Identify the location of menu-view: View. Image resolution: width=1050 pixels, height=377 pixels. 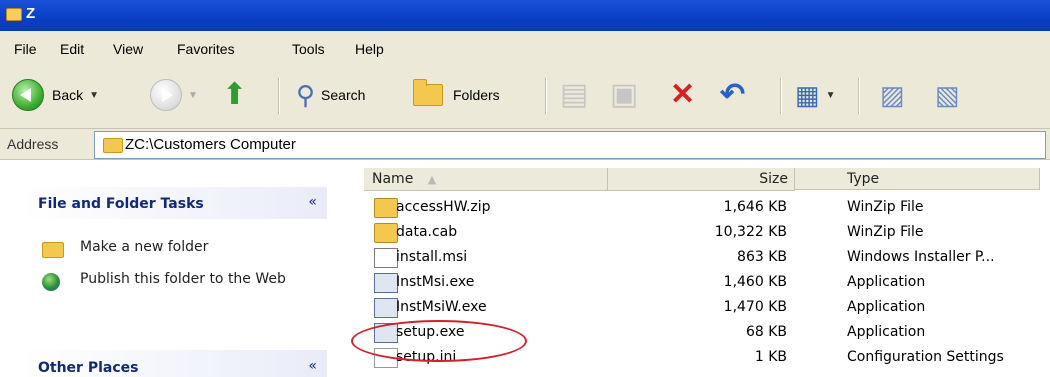
(128, 49).